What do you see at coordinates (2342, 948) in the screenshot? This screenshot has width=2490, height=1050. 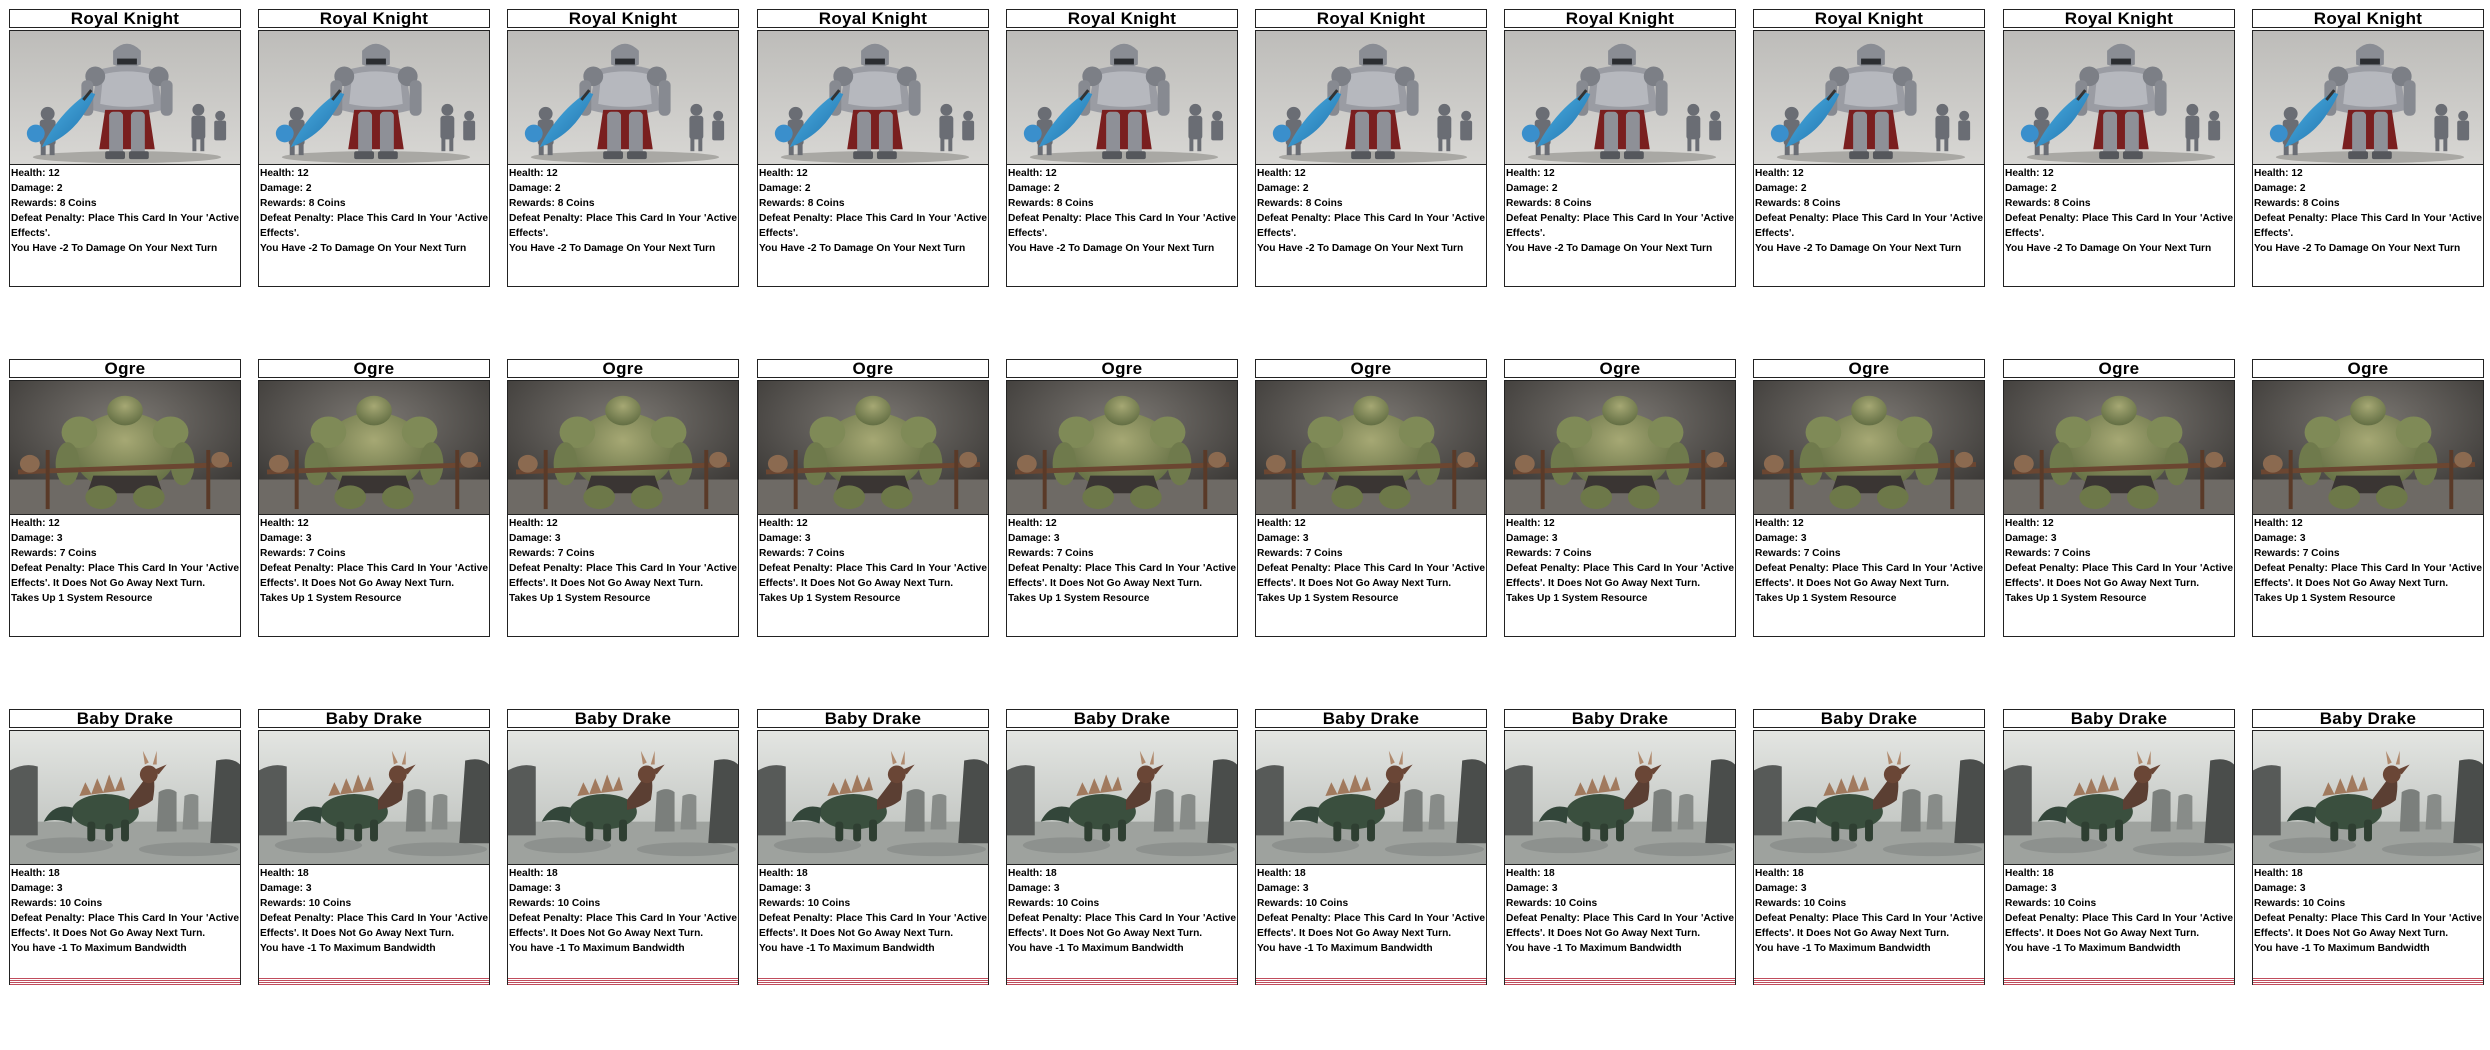 I see `effect-text: You have -1 To Maximum Bandwidth` at bounding box center [2342, 948].